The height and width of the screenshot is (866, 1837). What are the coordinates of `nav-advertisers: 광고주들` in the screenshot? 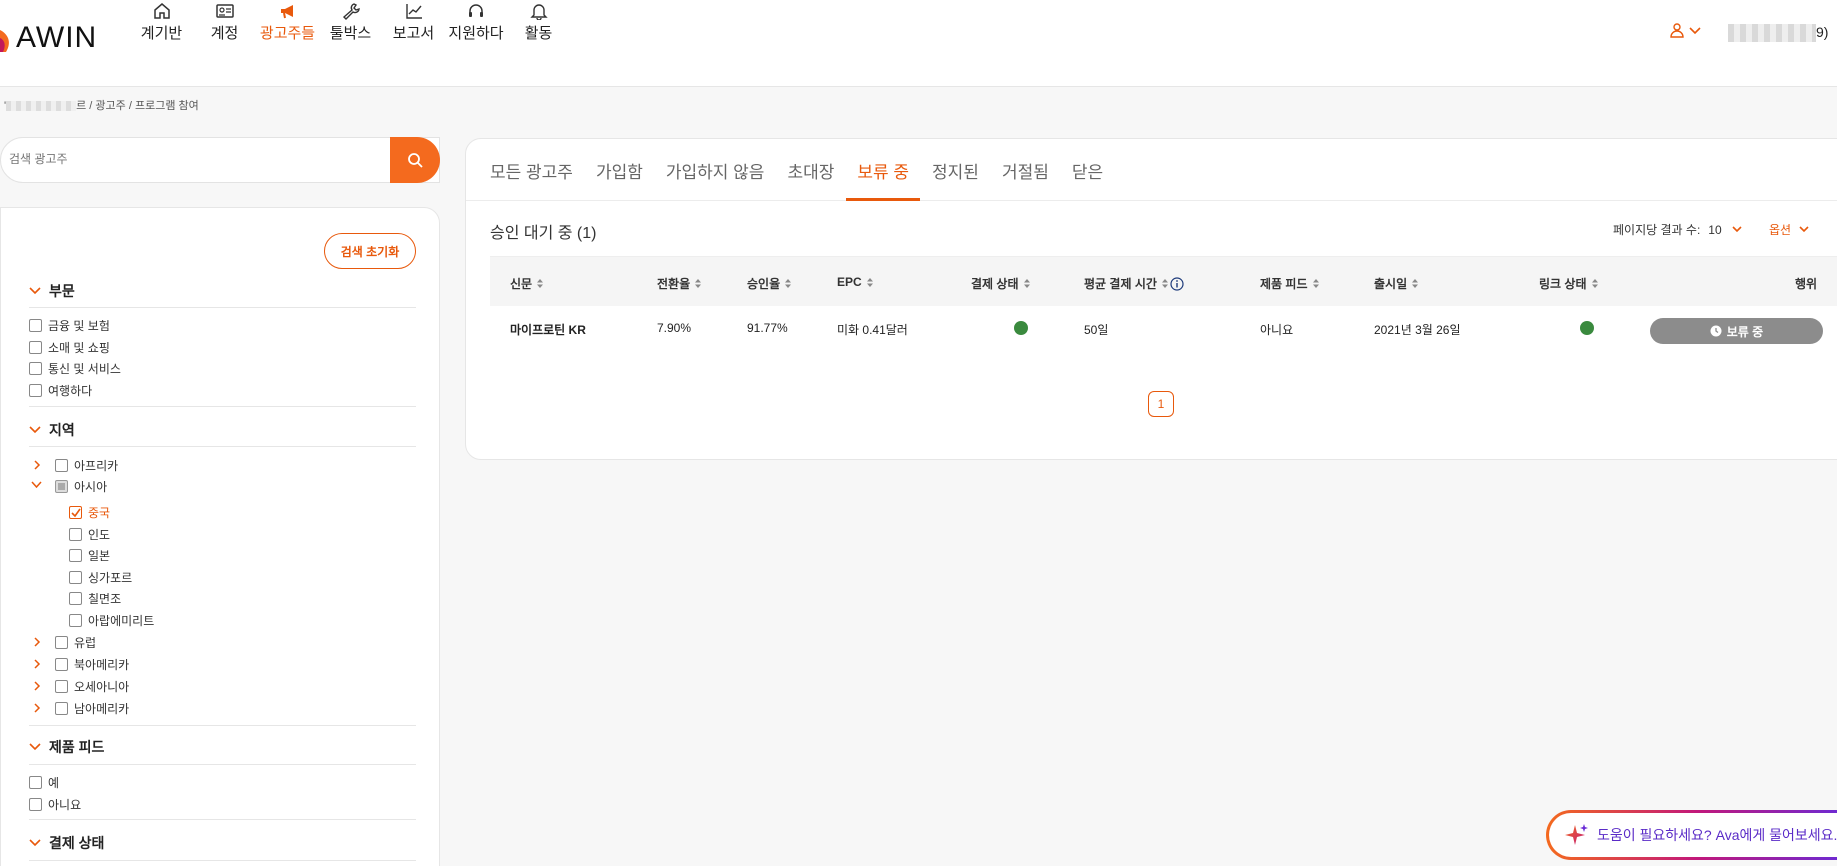 It's located at (287, 21).